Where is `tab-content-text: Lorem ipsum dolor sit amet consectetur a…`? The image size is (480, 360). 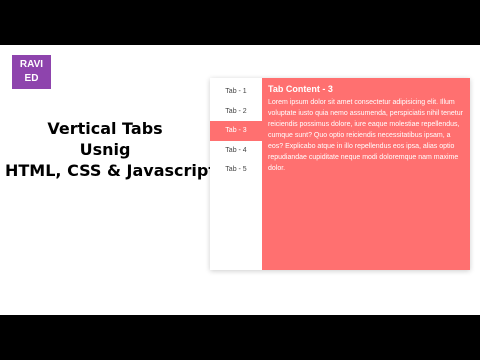
tab-content-text: Lorem ipsum dolor sit amet consectetur a… is located at coordinates (365, 135).